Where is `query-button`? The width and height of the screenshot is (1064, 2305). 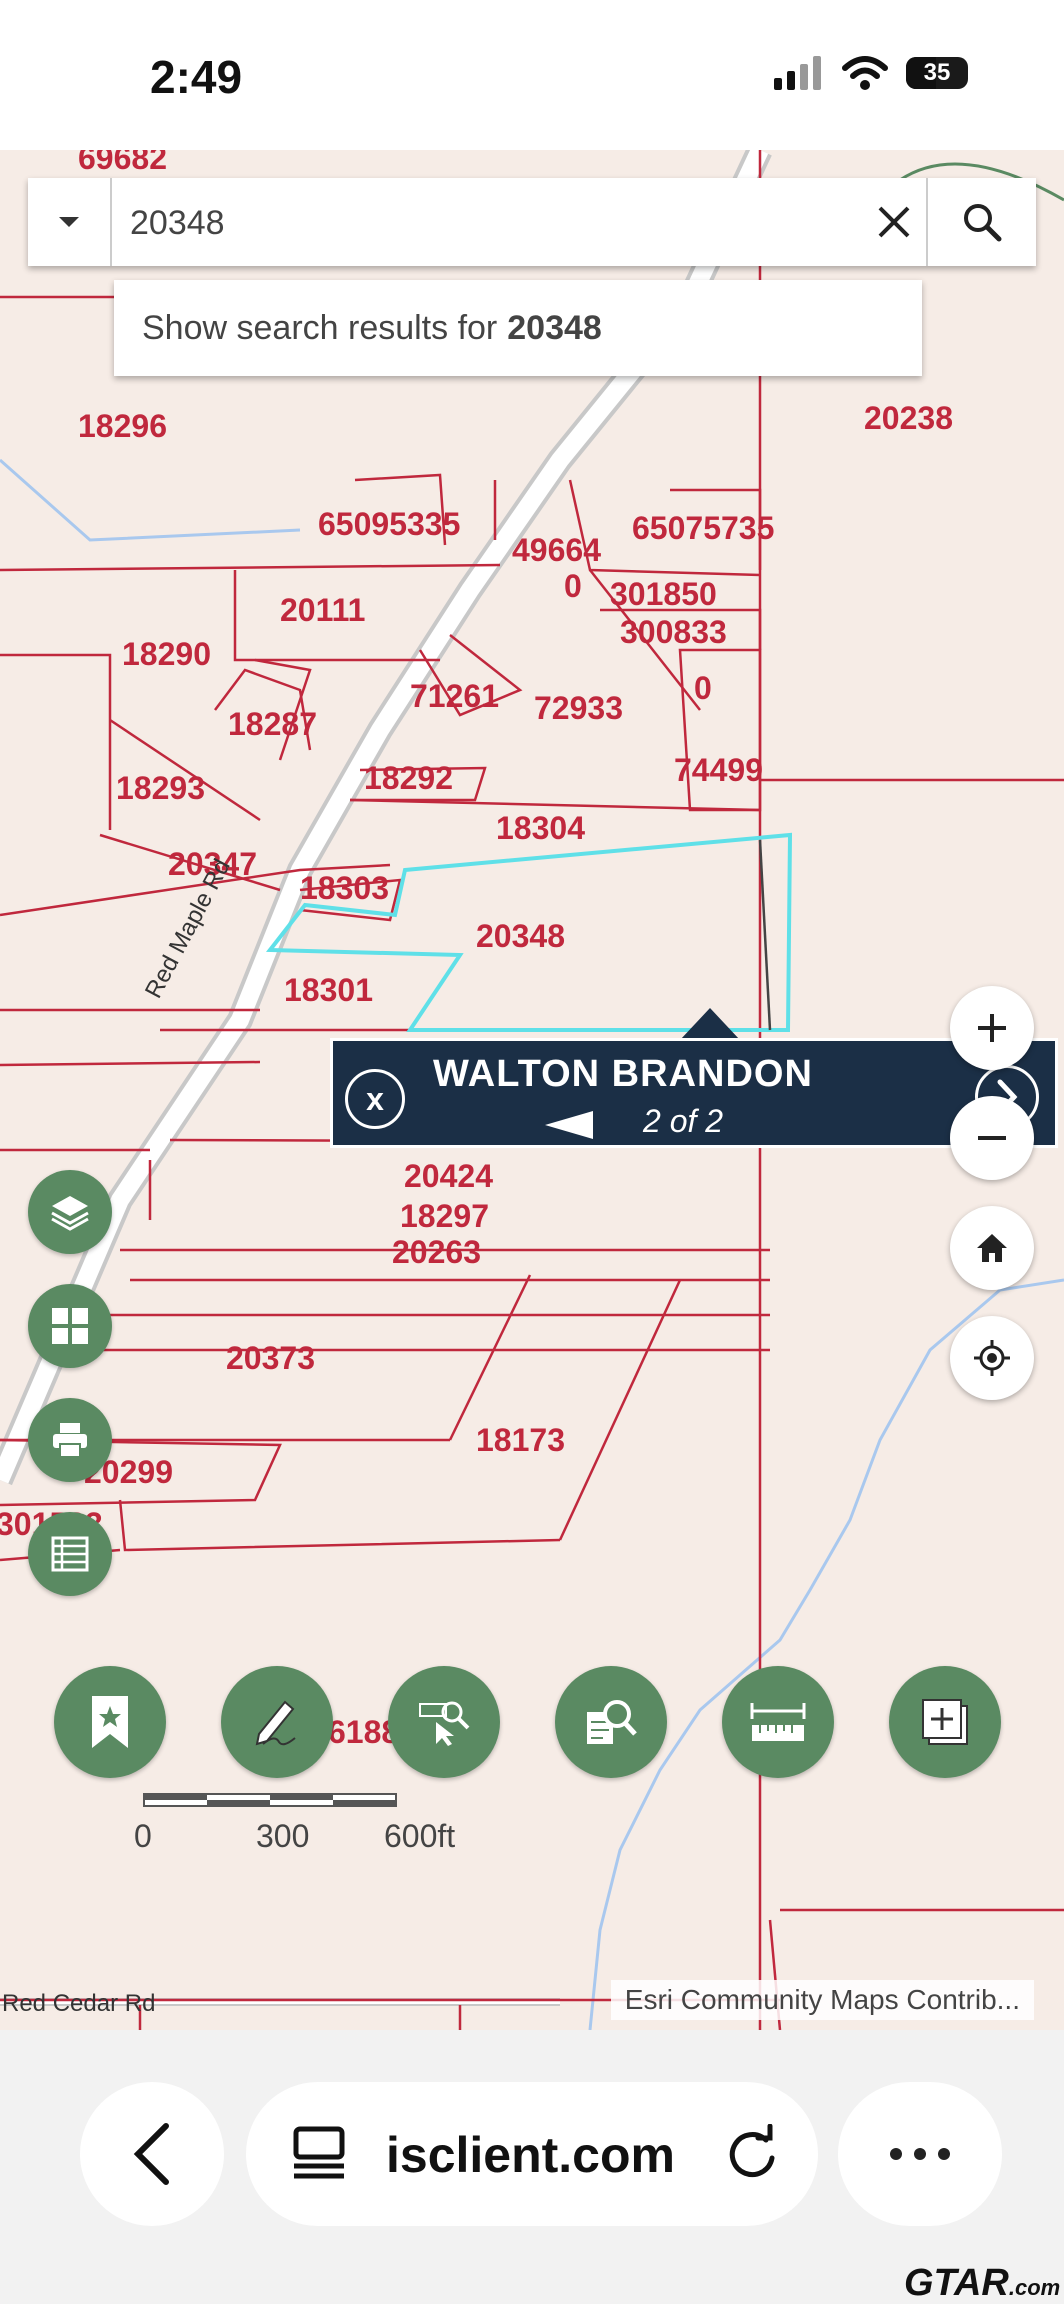
query-button is located at coordinates (611, 1722).